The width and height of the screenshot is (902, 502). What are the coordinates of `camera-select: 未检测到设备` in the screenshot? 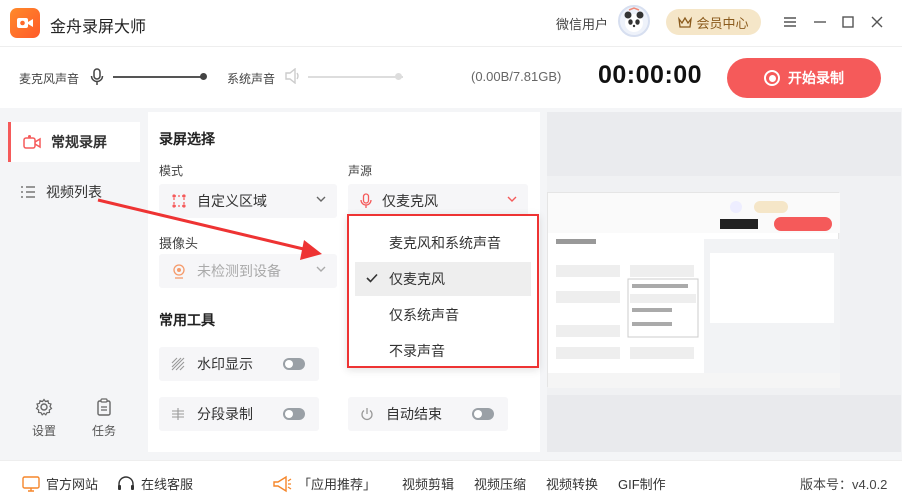 It's located at (248, 271).